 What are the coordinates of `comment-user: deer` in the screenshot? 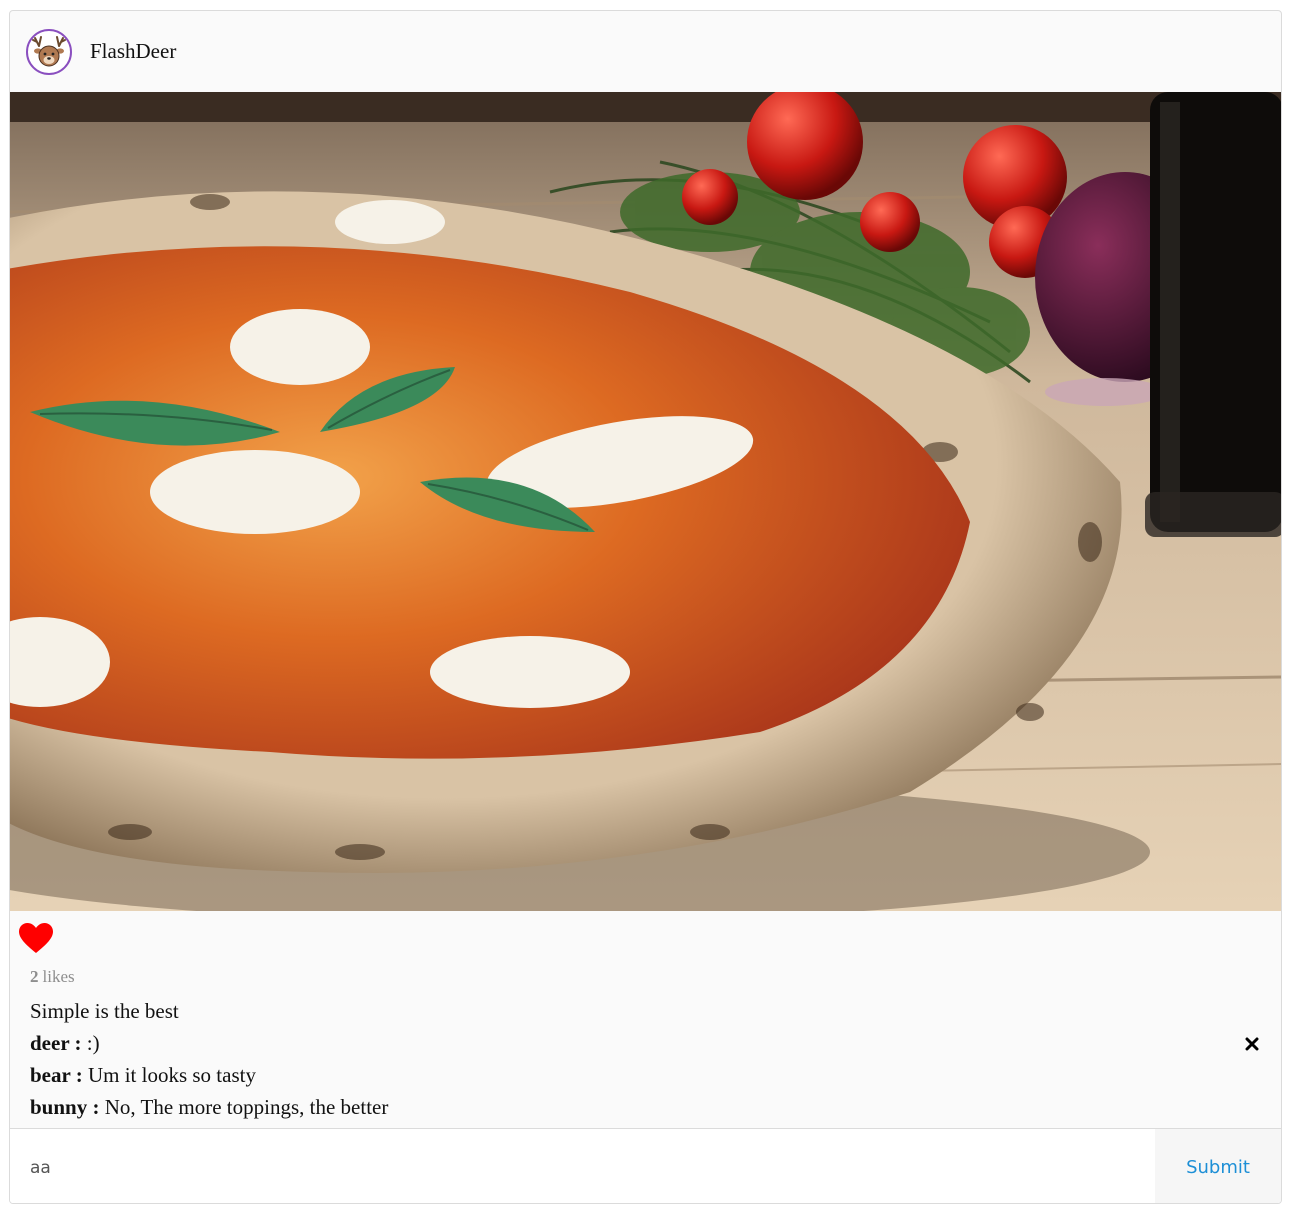 It's located at (49, 1043).